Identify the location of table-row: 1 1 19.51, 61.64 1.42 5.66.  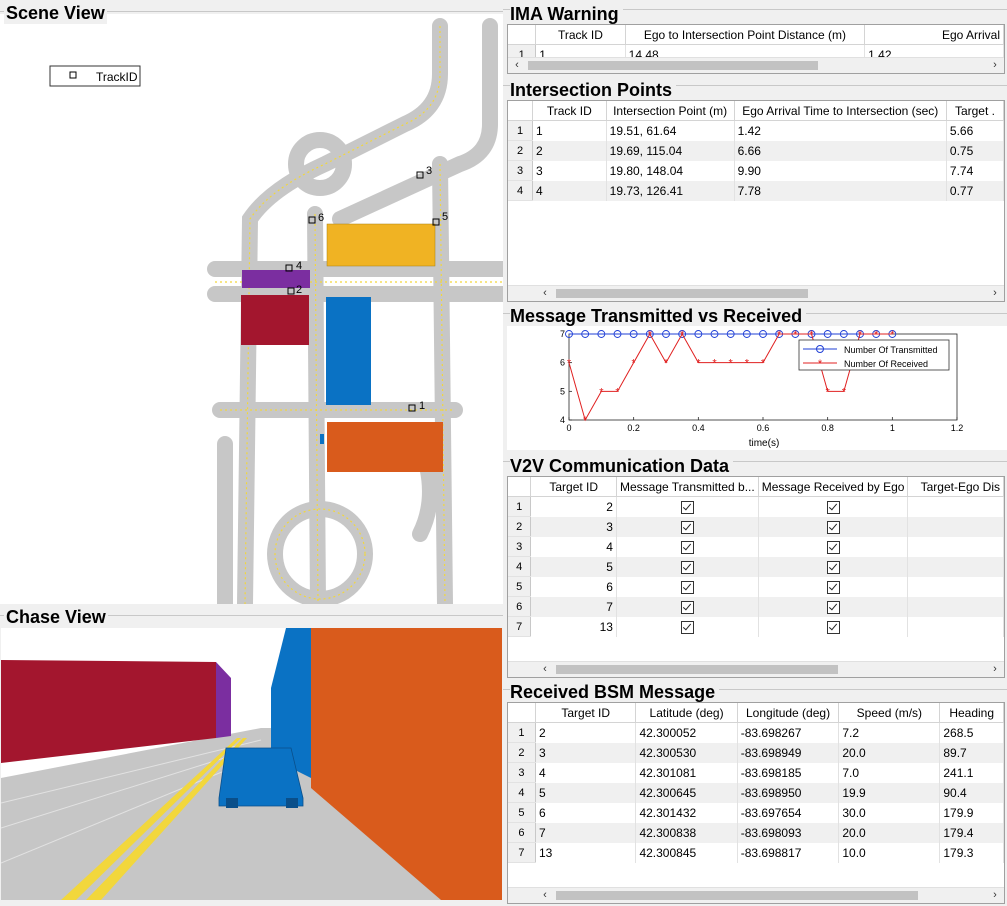
(756, 130).